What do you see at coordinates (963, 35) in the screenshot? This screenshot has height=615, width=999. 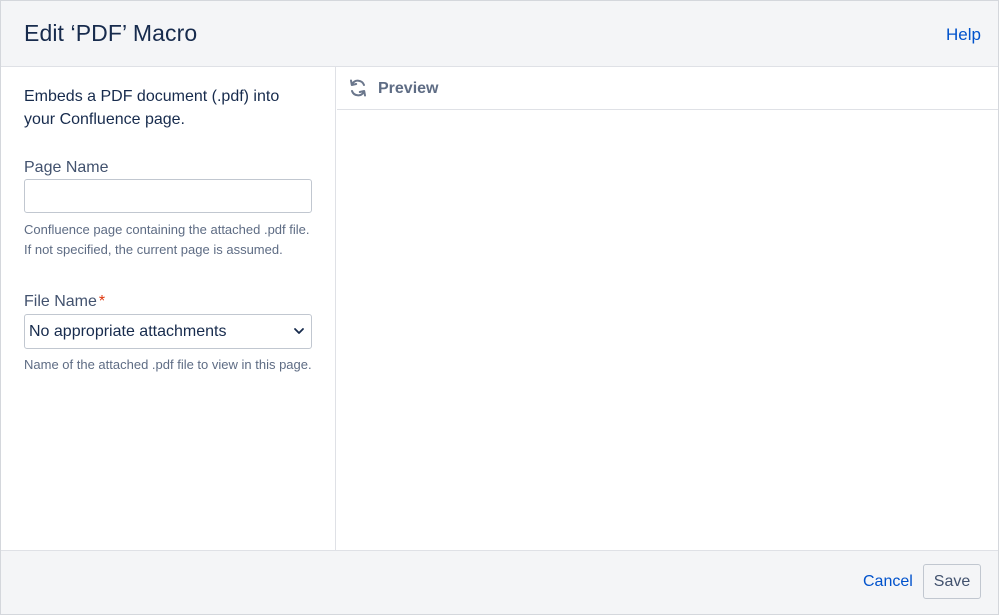 I see `help-link: Help` at bounding box center [963, 35].